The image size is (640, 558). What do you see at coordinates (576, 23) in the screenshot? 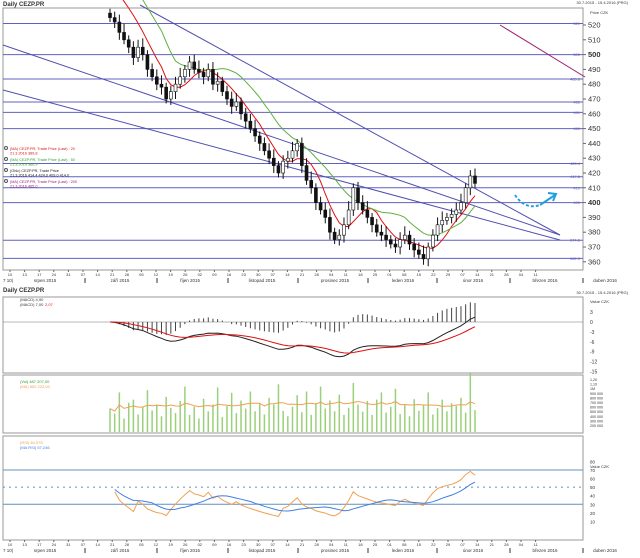
I see `support-line-label: 521` at bounding box center [576, 23].